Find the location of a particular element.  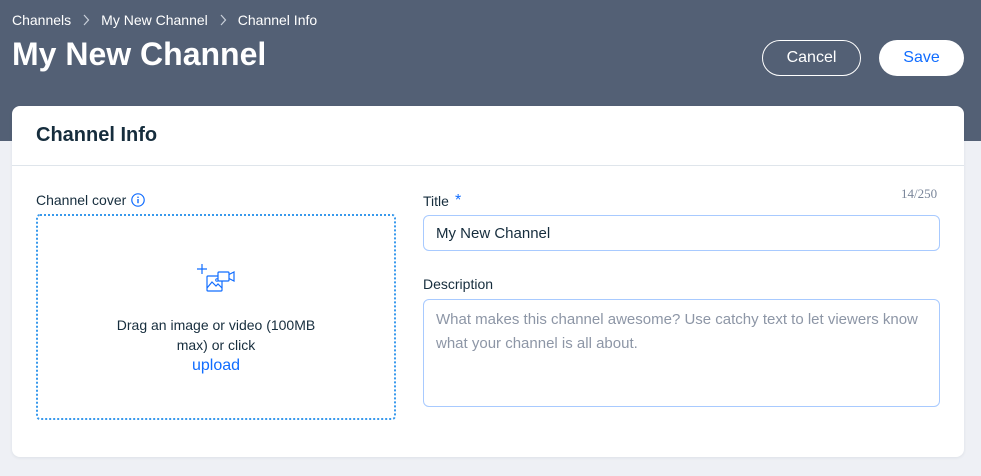

breadcrumb-item-my-new-channel: My New Channel is located at coordinates (154, 20).